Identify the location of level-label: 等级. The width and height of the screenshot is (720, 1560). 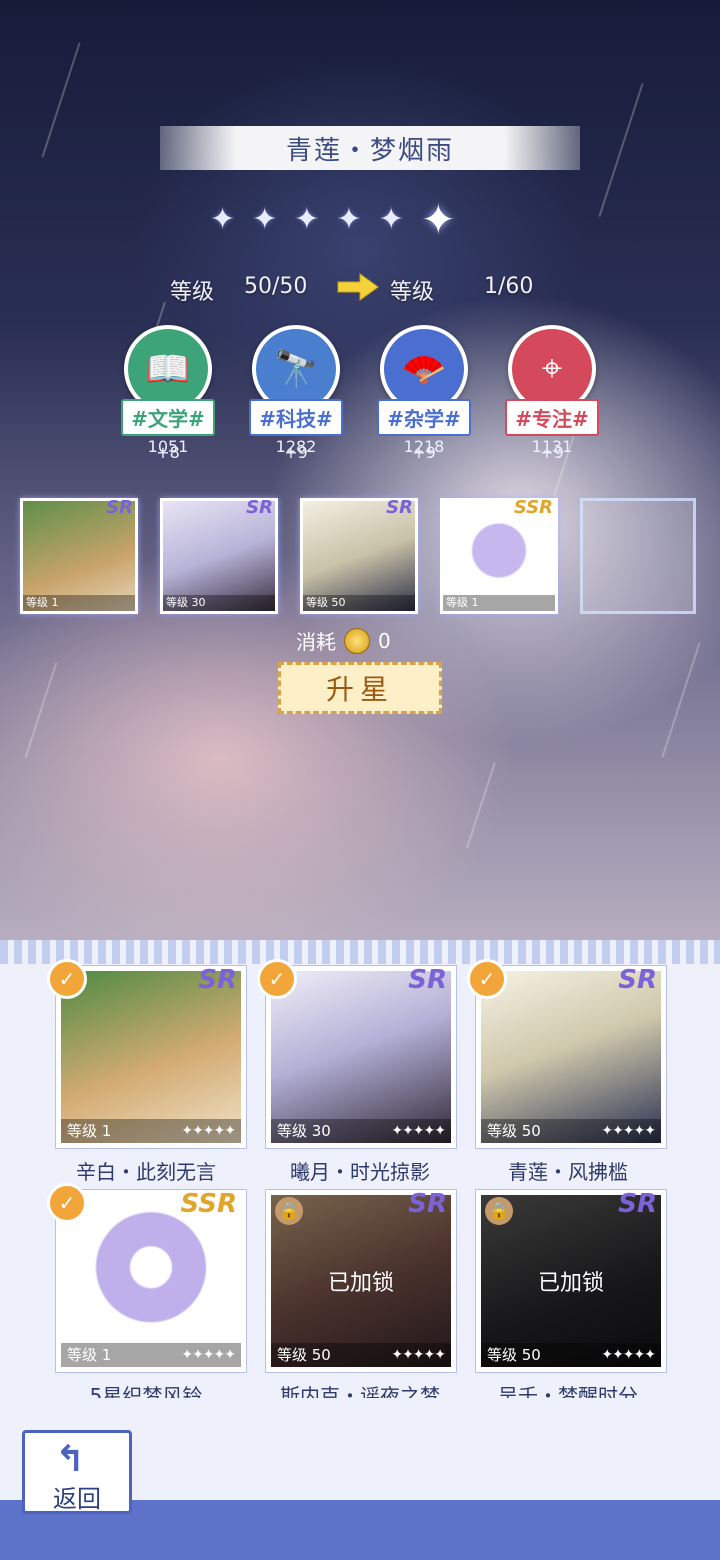
(192, 292).